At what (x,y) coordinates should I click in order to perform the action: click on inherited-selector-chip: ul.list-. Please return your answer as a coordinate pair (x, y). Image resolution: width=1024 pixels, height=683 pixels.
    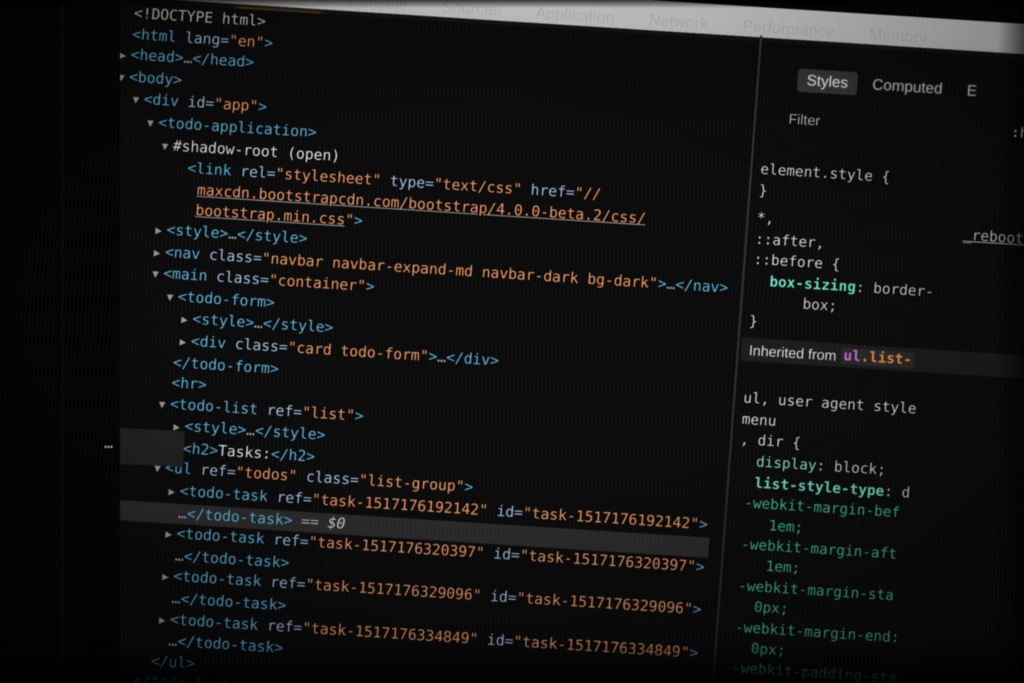
    Looking at the image, I should click on (877, 358).